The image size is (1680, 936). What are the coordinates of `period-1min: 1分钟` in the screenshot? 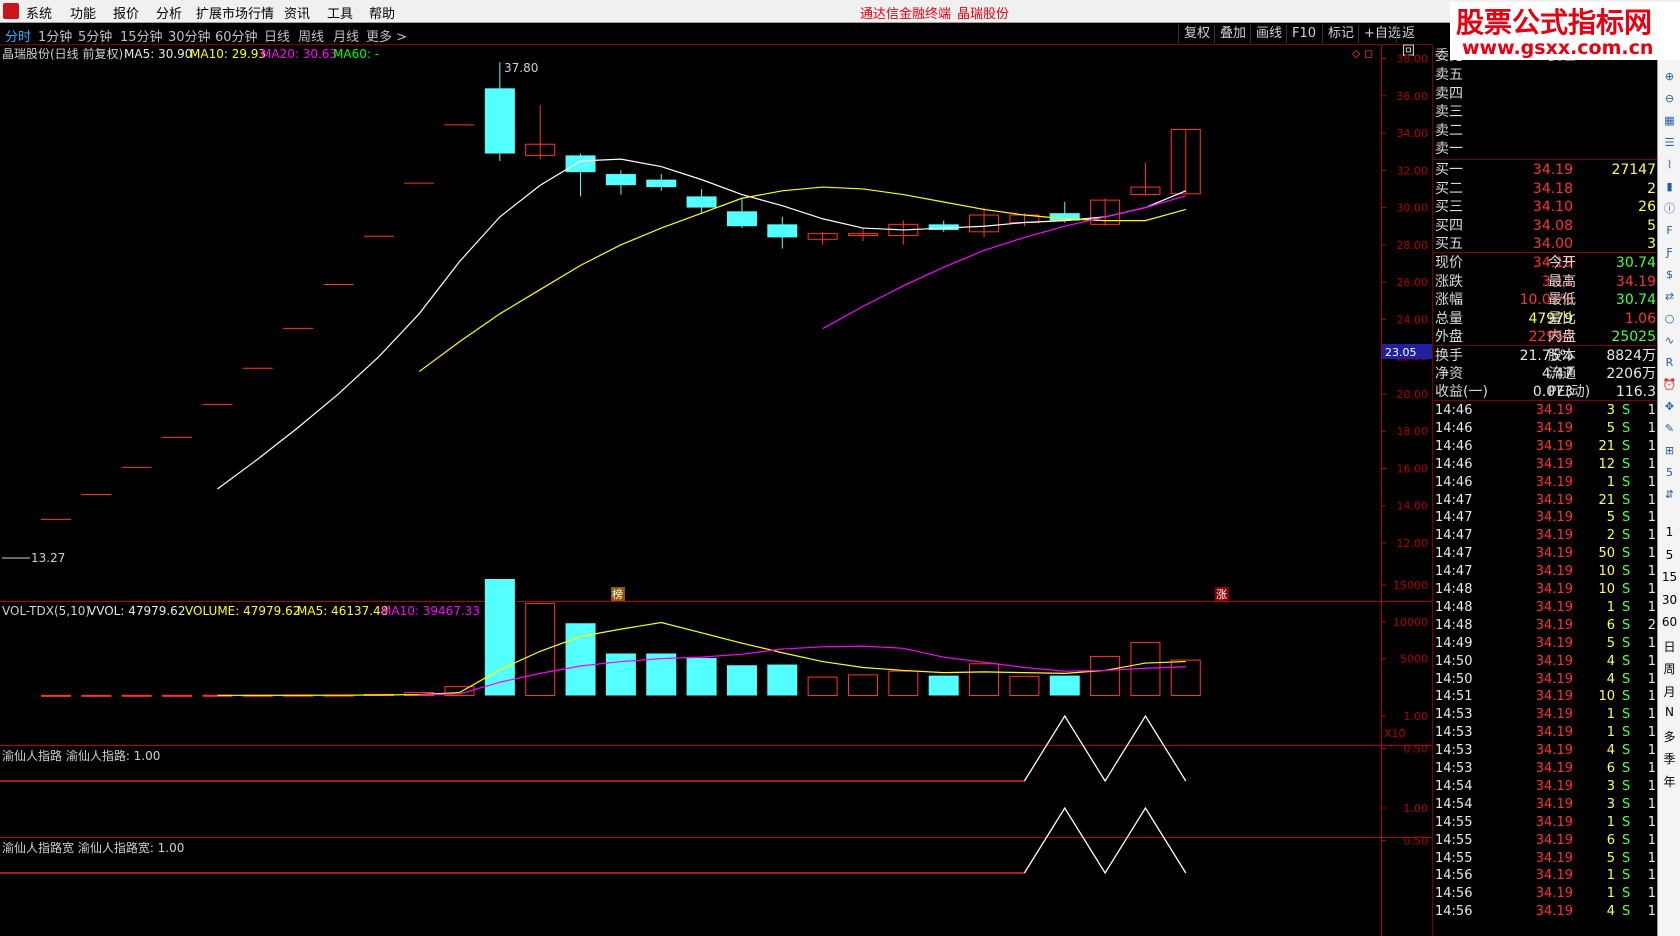 It's located at (55, 35).